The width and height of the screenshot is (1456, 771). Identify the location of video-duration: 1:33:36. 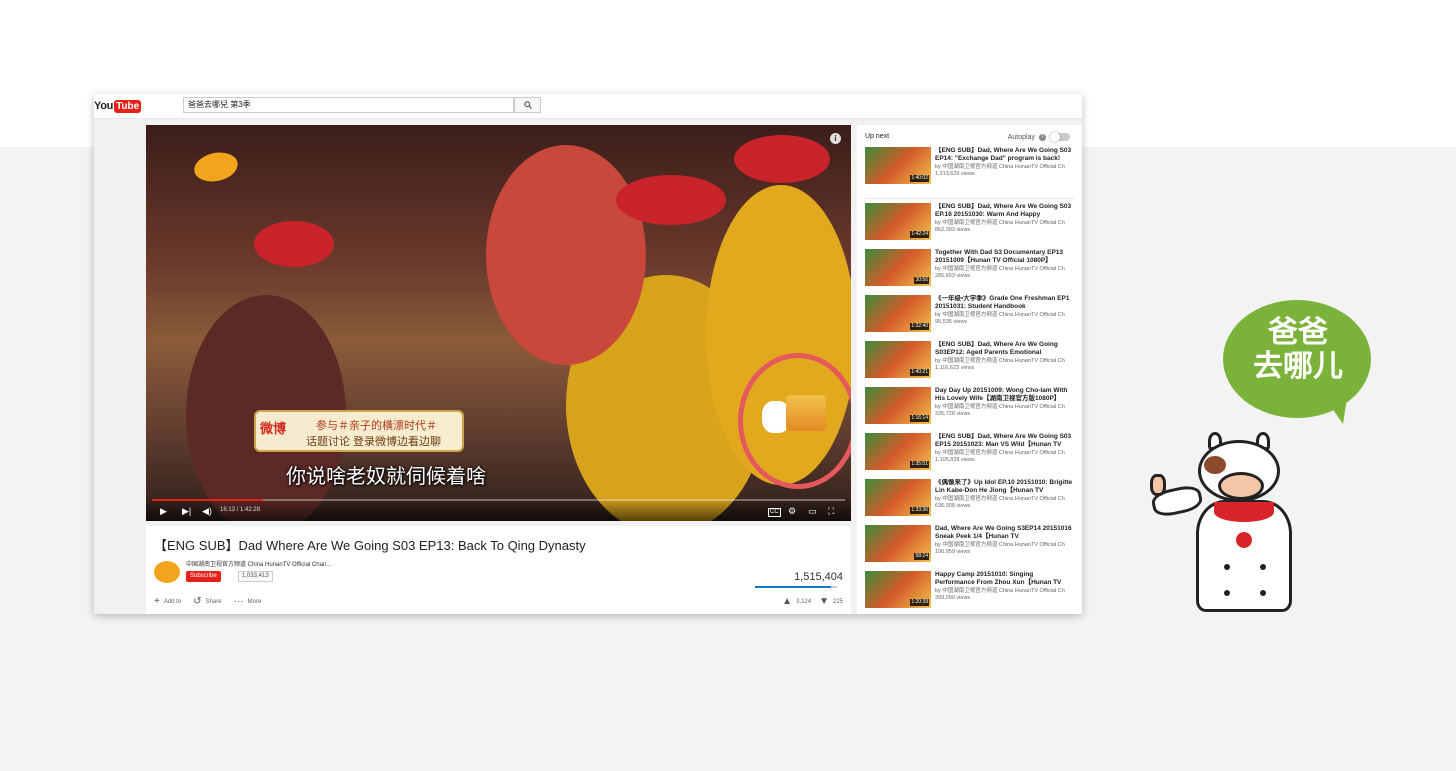
(919, 510).